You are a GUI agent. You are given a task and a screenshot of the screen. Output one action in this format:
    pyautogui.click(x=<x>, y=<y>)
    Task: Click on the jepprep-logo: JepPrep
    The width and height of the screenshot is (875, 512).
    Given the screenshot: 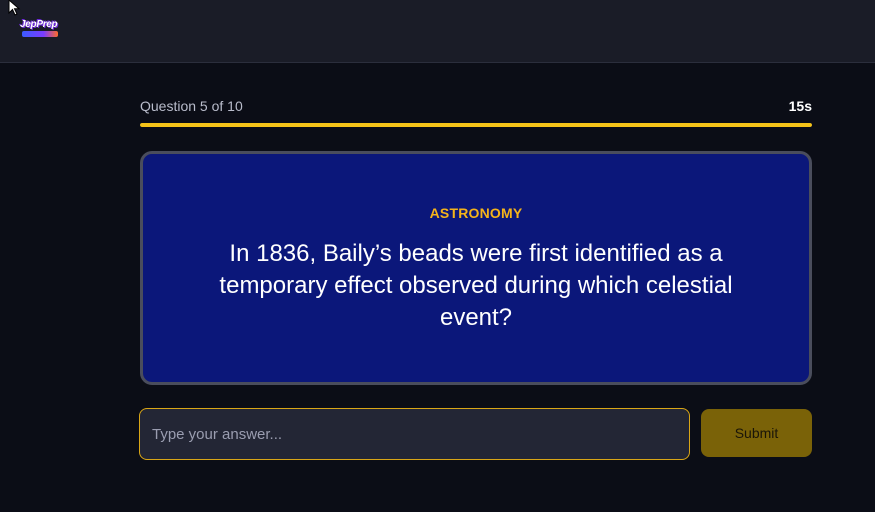 What is the action you would take?
    pyautogui.click(x=39, y=29)
    